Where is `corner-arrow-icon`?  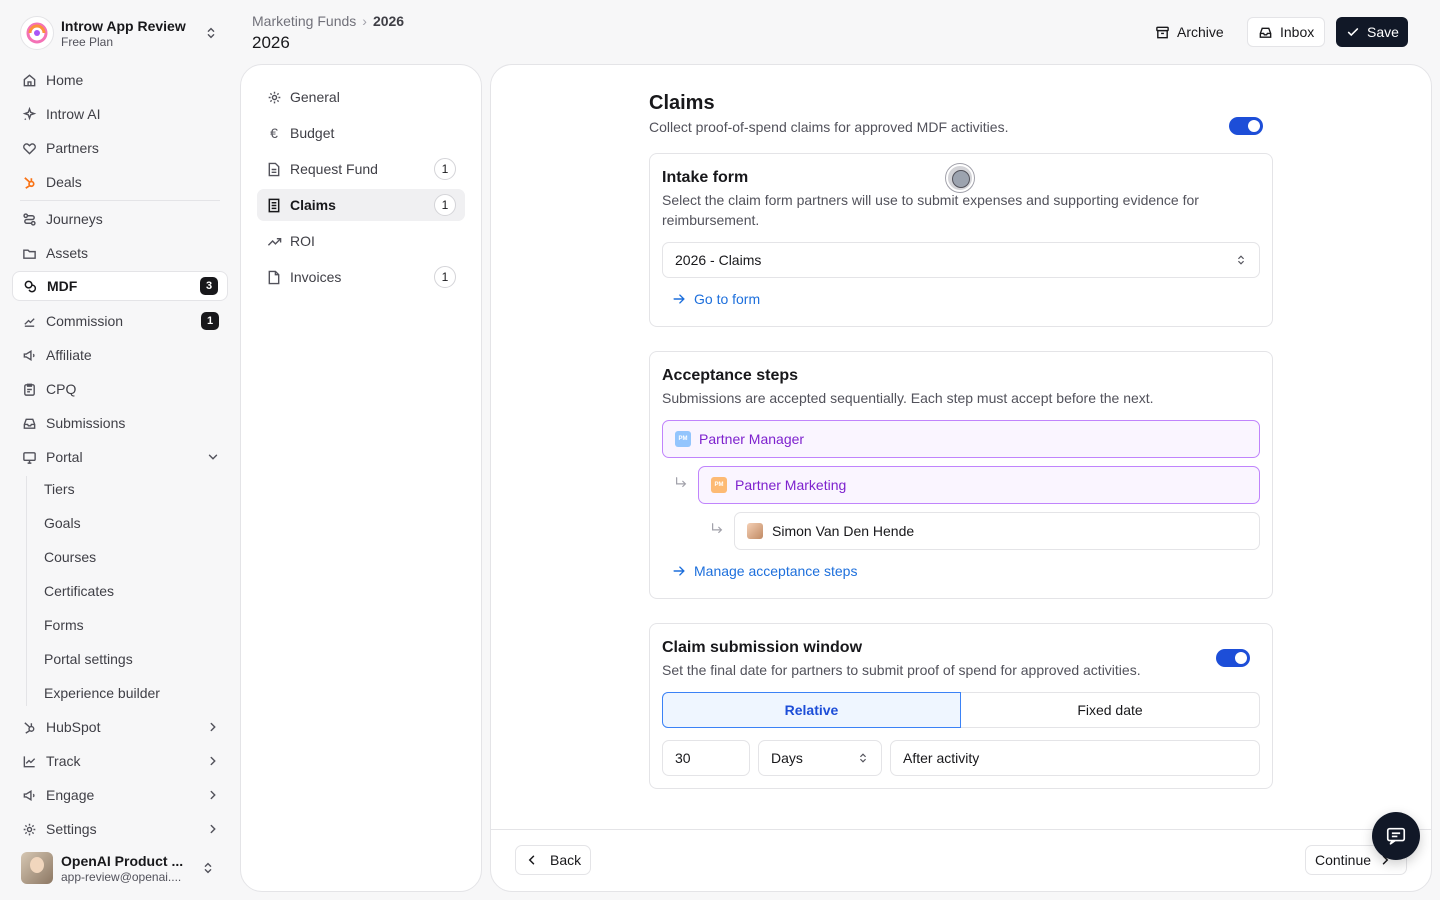 corner-arrow-icon is located at coordinates (717, 529).